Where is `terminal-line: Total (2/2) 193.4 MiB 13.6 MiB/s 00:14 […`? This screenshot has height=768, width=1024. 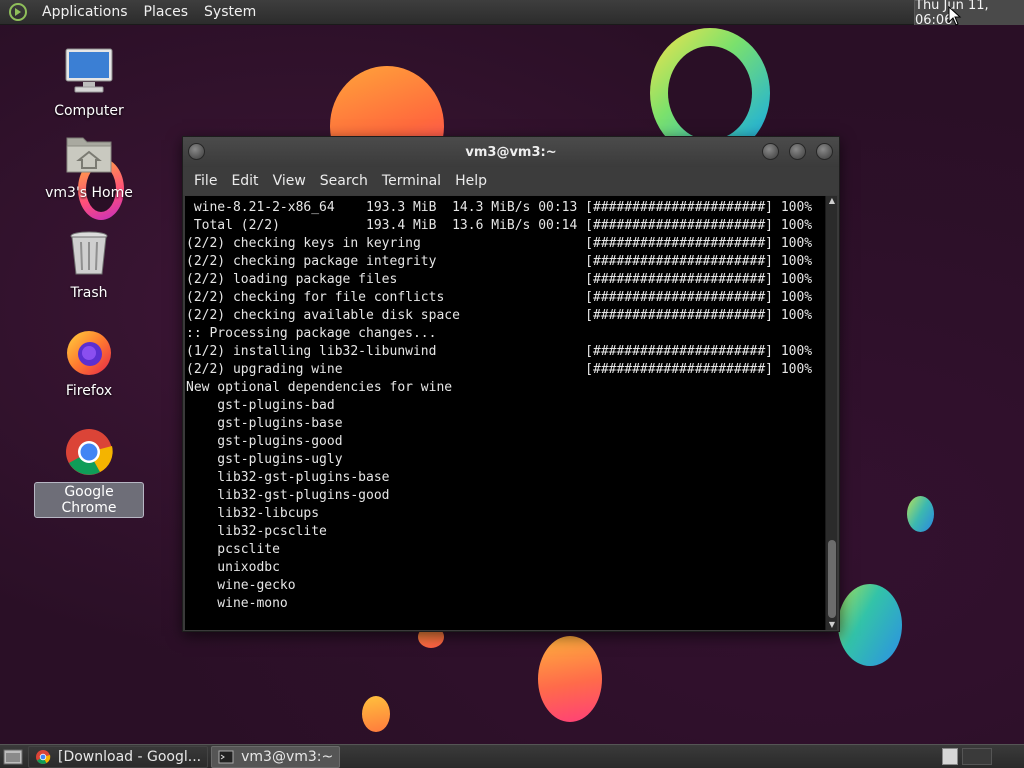
terminal-line: Total (2/2) 193.4 MiB 13.6 MiB/s 00:14 [… is located at coordinates (499, 225).